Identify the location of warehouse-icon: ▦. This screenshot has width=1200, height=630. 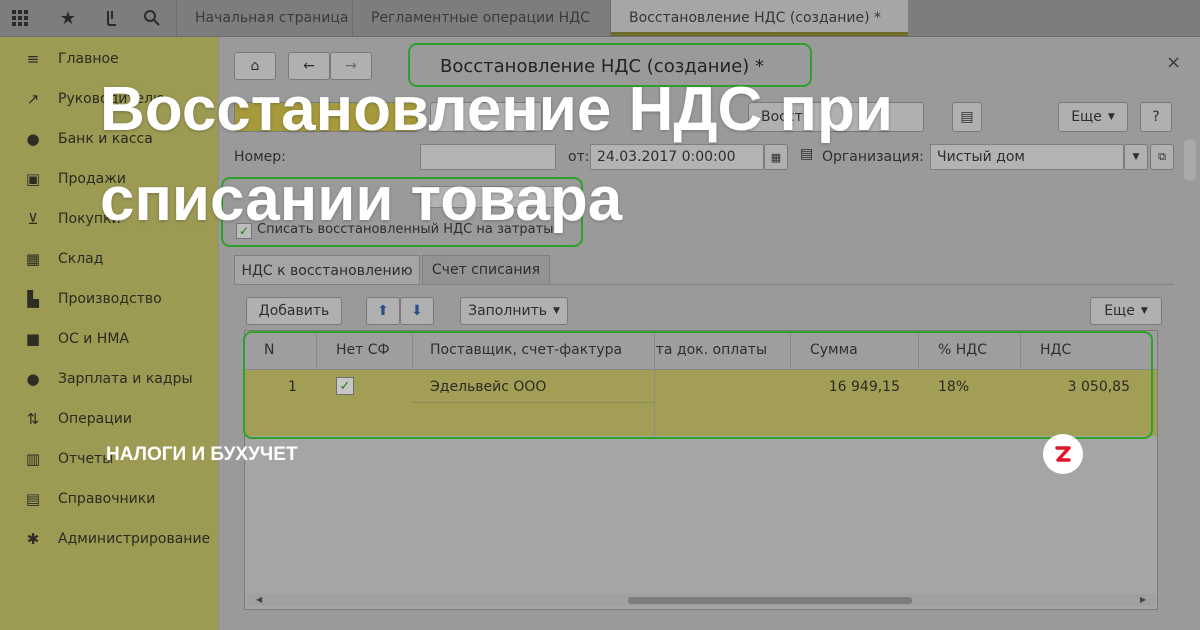
(33, 259).